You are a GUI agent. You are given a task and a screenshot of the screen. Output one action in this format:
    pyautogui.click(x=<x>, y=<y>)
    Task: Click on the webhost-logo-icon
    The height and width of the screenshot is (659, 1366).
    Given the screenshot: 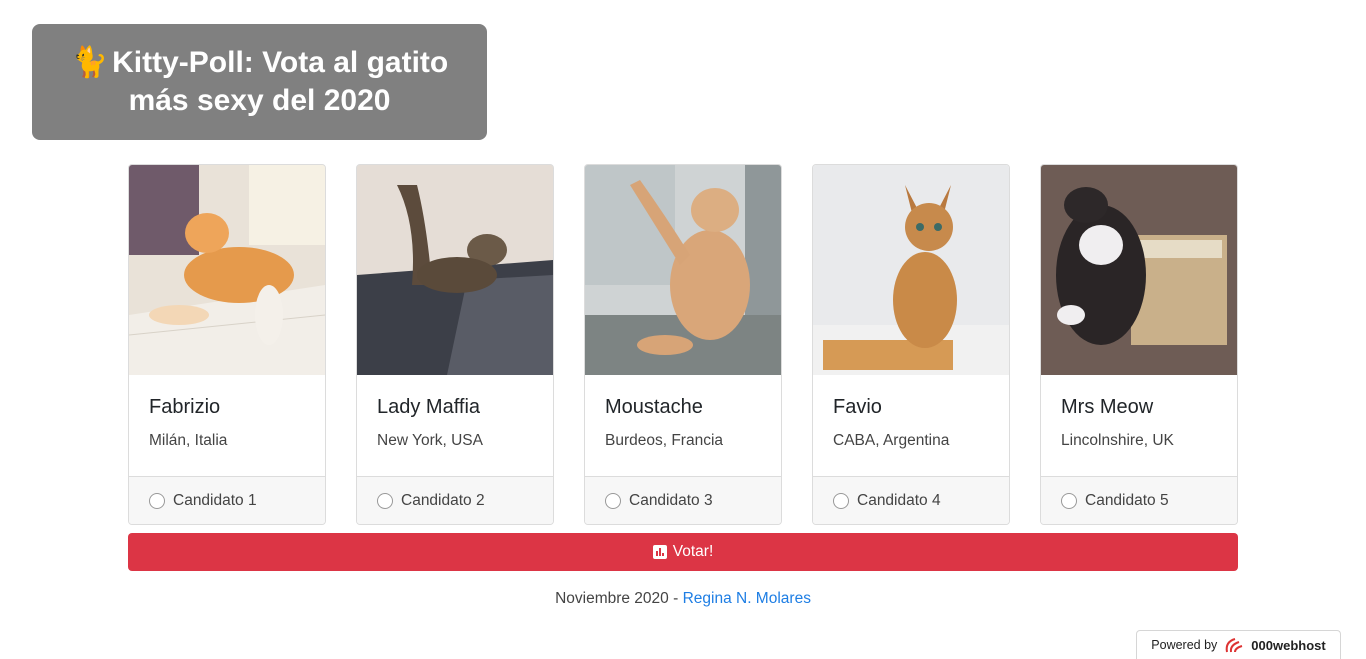 What is the action you would take?
    pyautogui.click(x=1234, y=645)
    